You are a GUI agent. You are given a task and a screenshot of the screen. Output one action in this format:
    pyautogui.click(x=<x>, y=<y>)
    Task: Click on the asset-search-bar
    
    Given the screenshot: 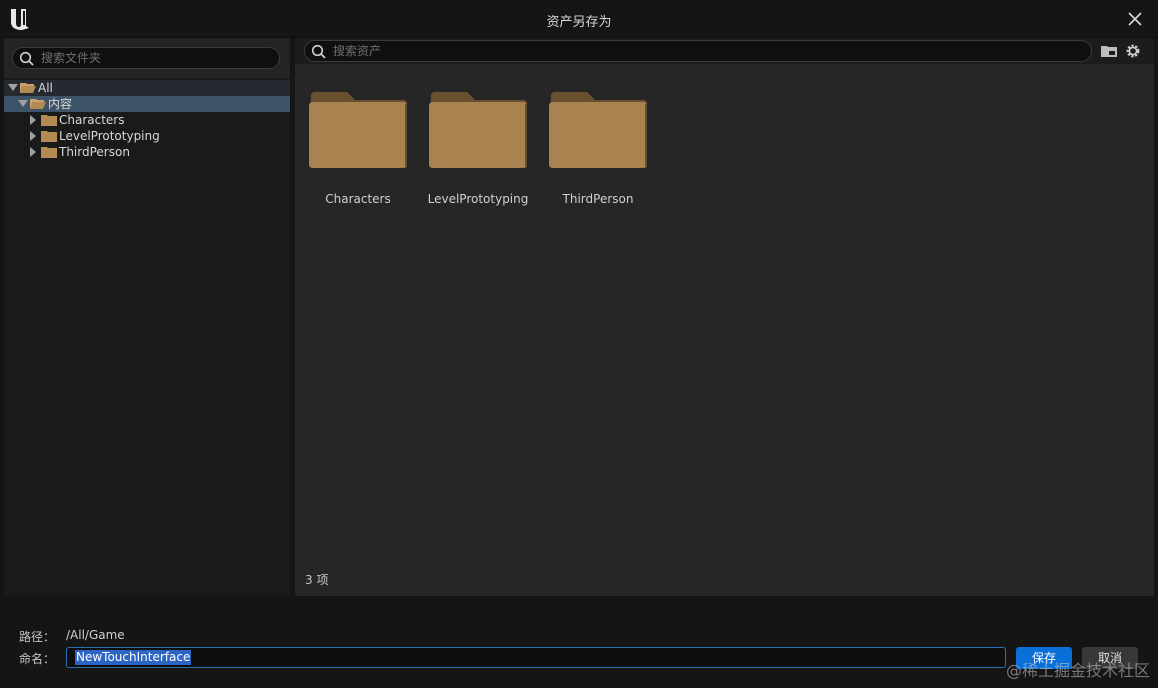 What is the action you would take?
    pyautogui.click(x=724, y=51)
    